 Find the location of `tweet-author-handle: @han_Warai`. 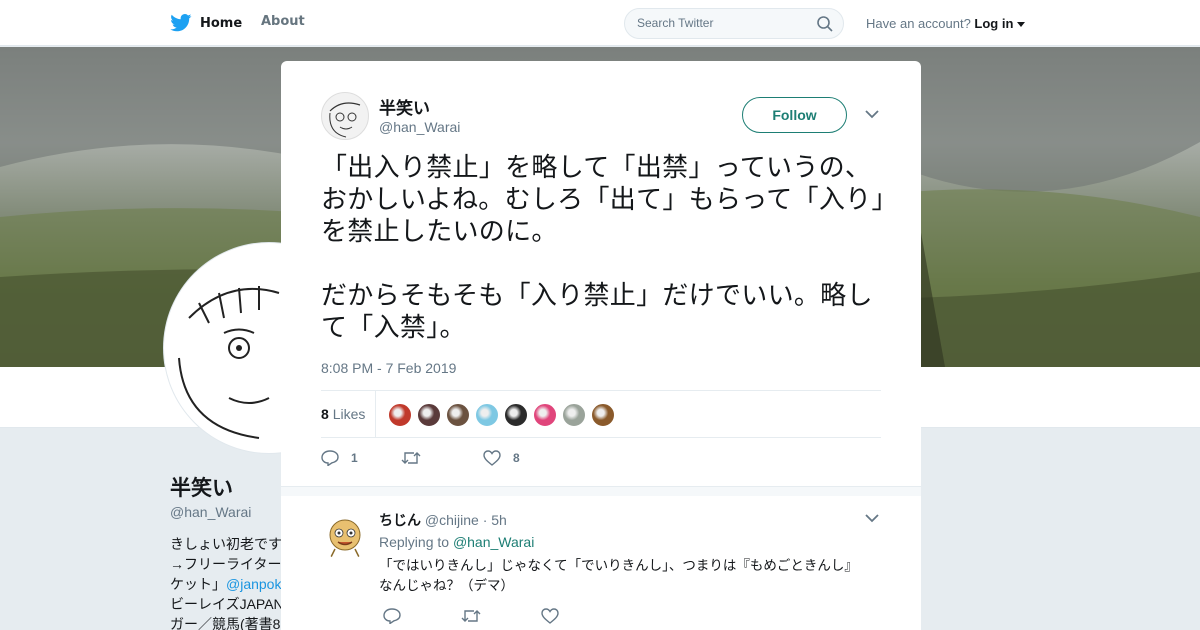

tweet-author-handle: @han_Warai is located at coordinates (419, 127).